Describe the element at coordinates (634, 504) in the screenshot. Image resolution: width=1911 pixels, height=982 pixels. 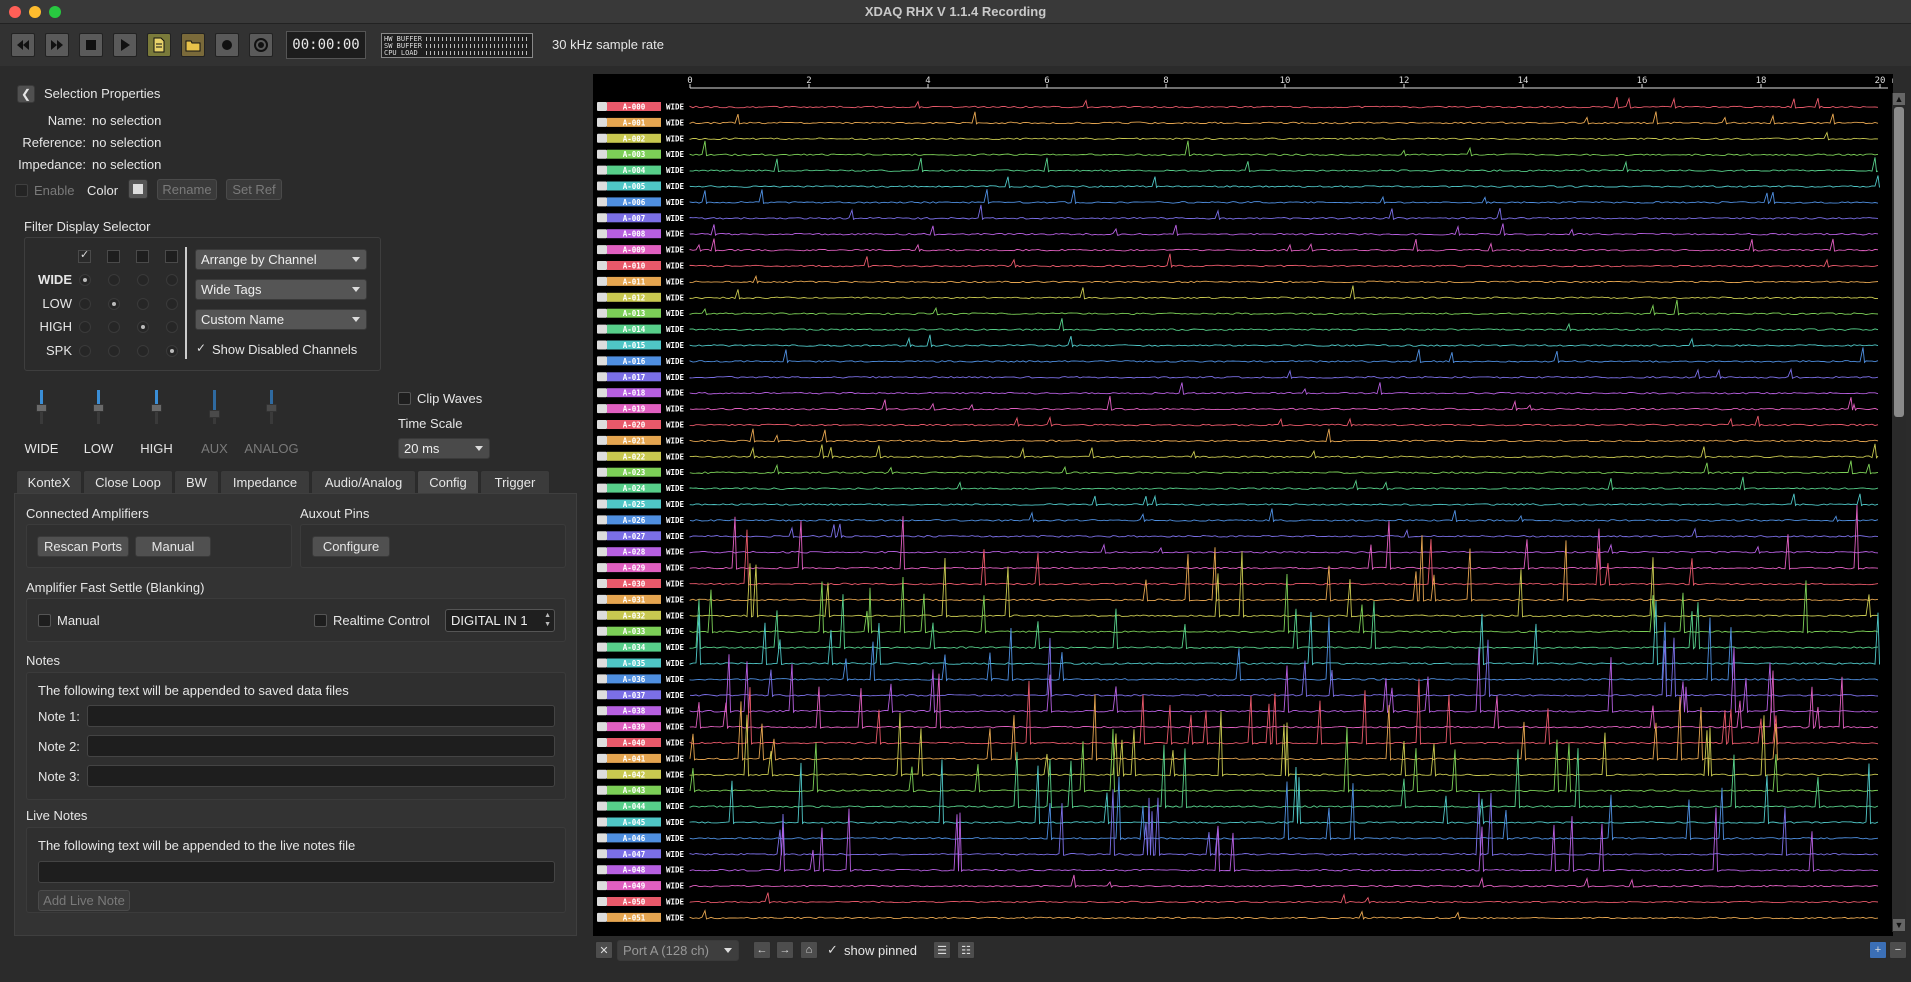
I see `channel-name-label: A-025` at that location.